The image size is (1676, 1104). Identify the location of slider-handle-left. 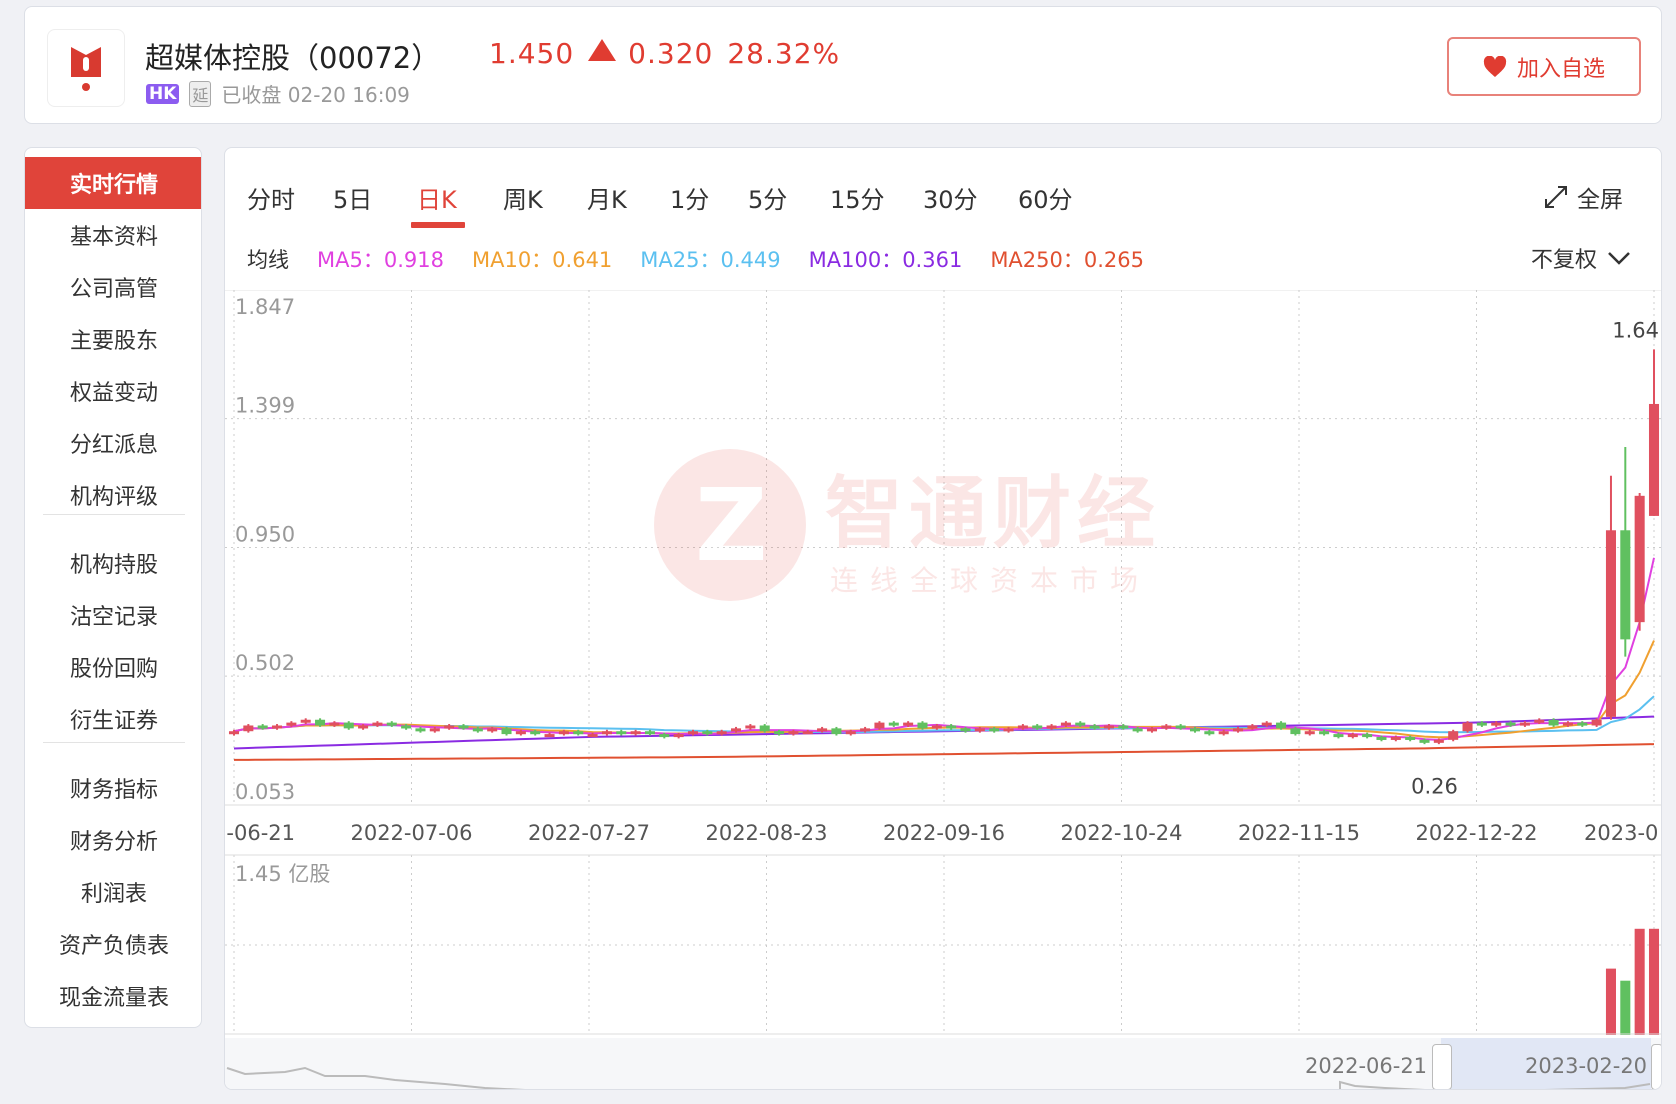
(1442, 1066).